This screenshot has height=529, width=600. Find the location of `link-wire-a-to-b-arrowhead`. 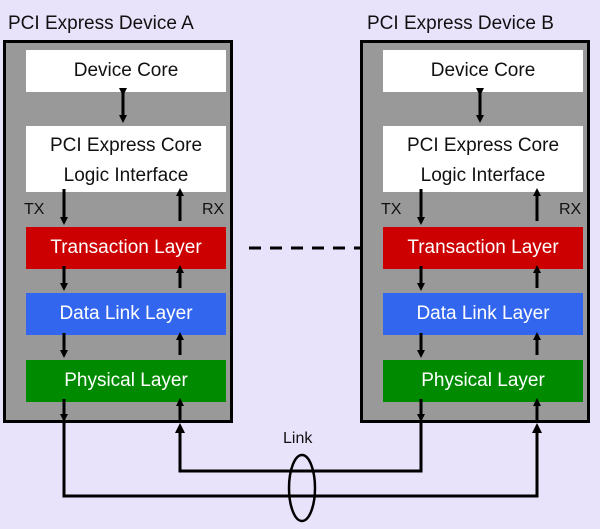

link-wire-a-to-b-arrowhead is located at coordinates (537, 428).